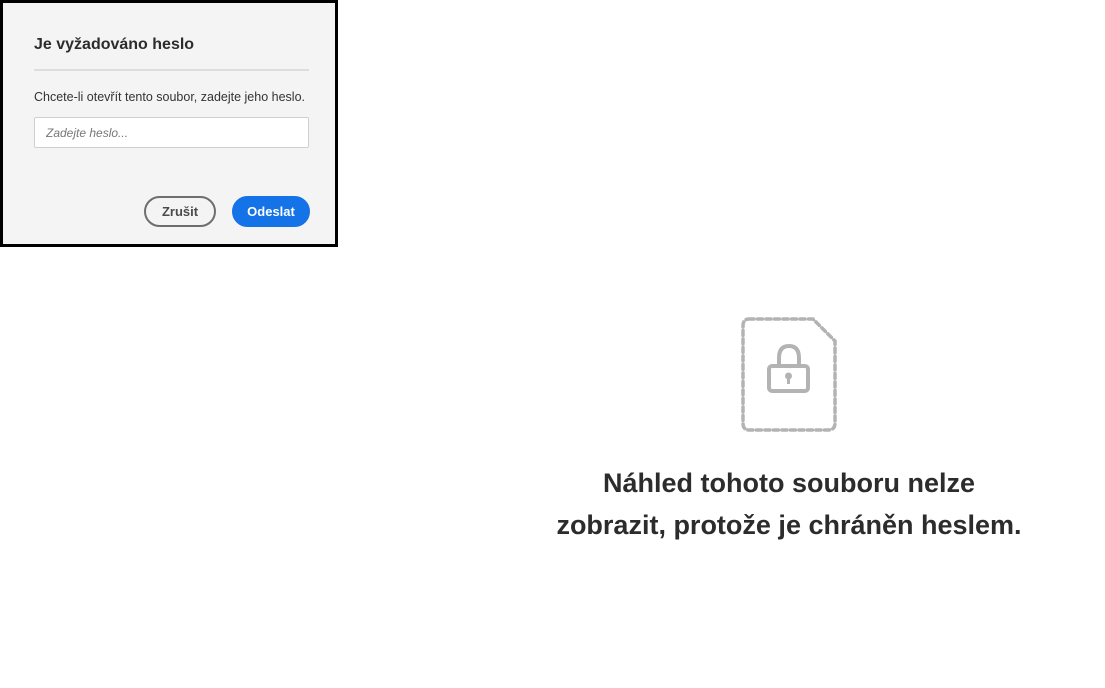  I want to click on password-input, so click(171, 132).